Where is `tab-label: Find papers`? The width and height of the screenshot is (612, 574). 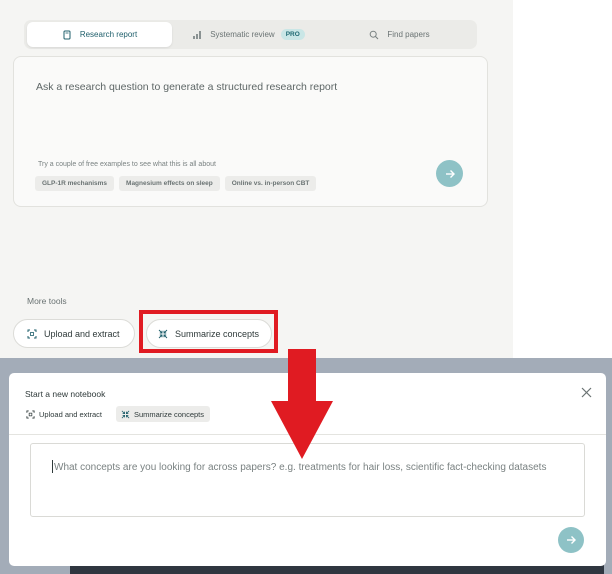
tab-label: Find papers is located at coordinates (408, 34).